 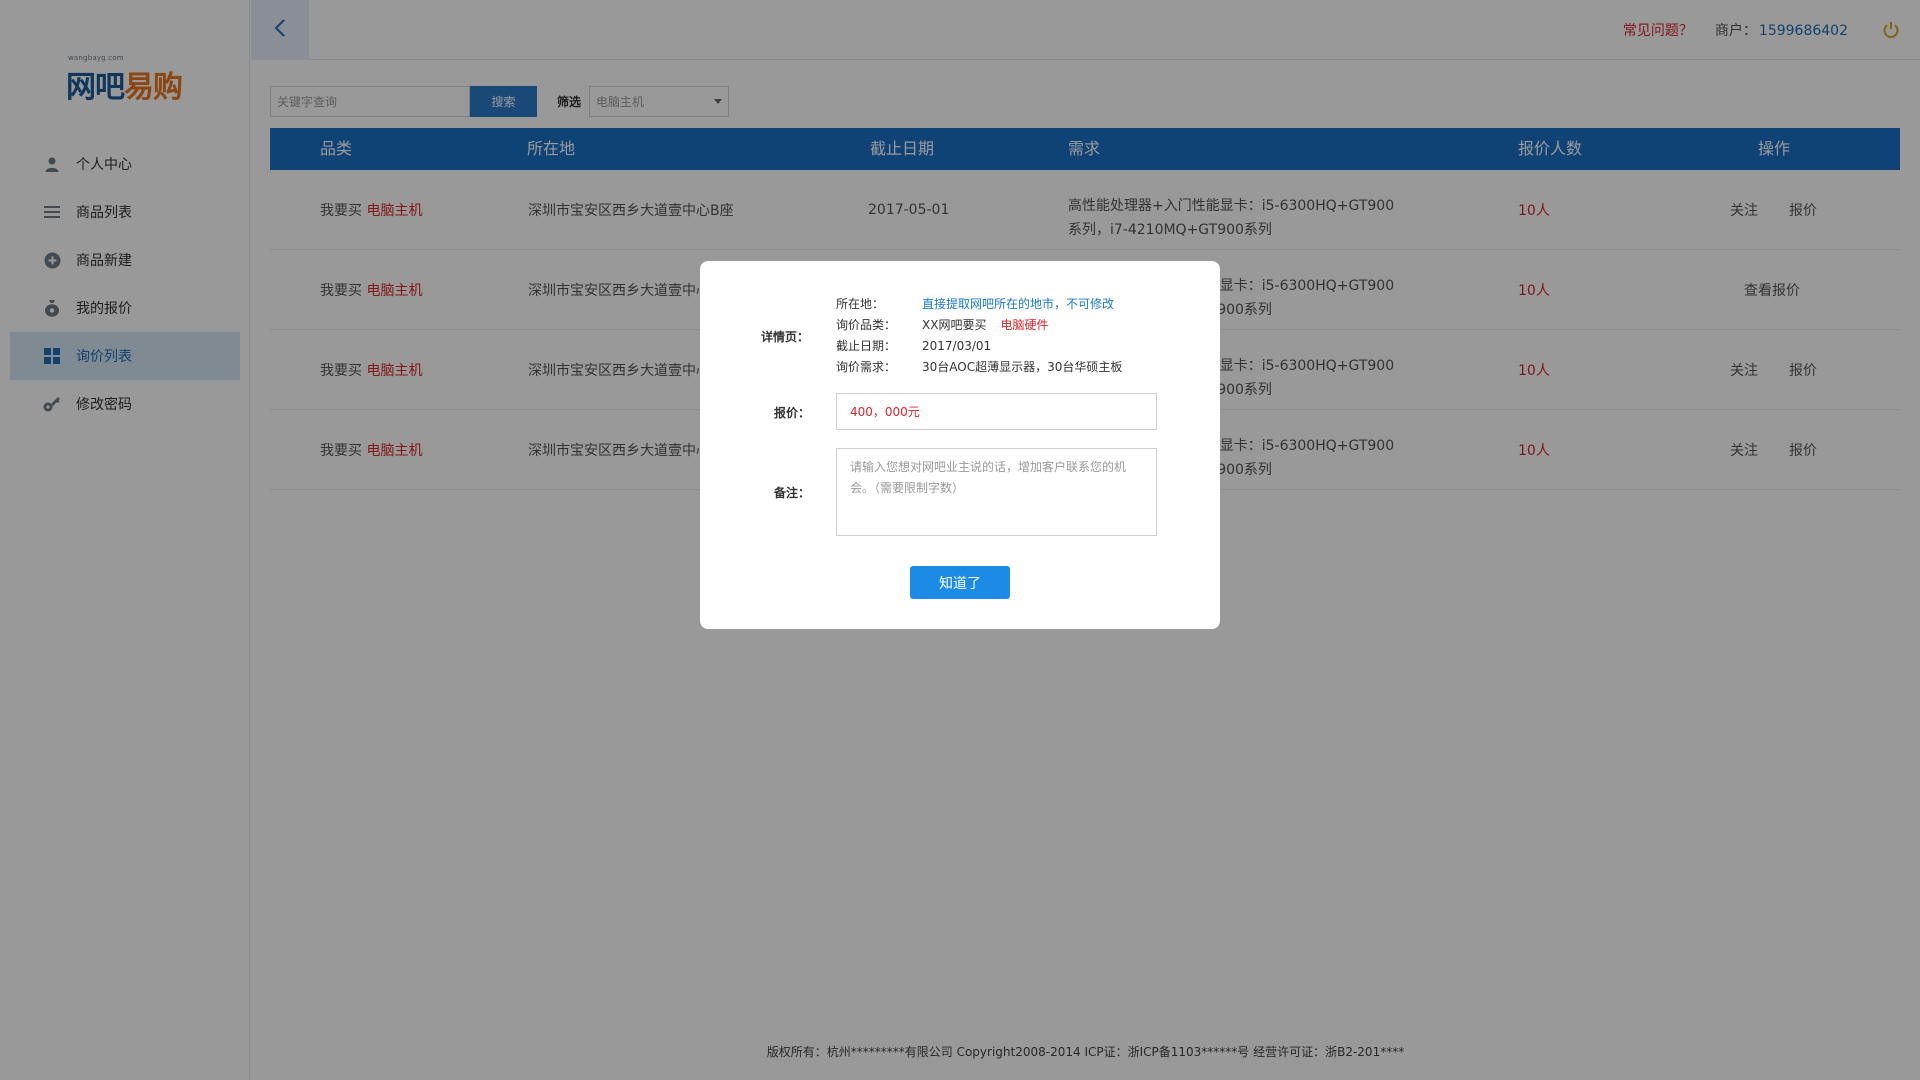 I want to click on ok-button: 知道了, so click(x=960, y=582).